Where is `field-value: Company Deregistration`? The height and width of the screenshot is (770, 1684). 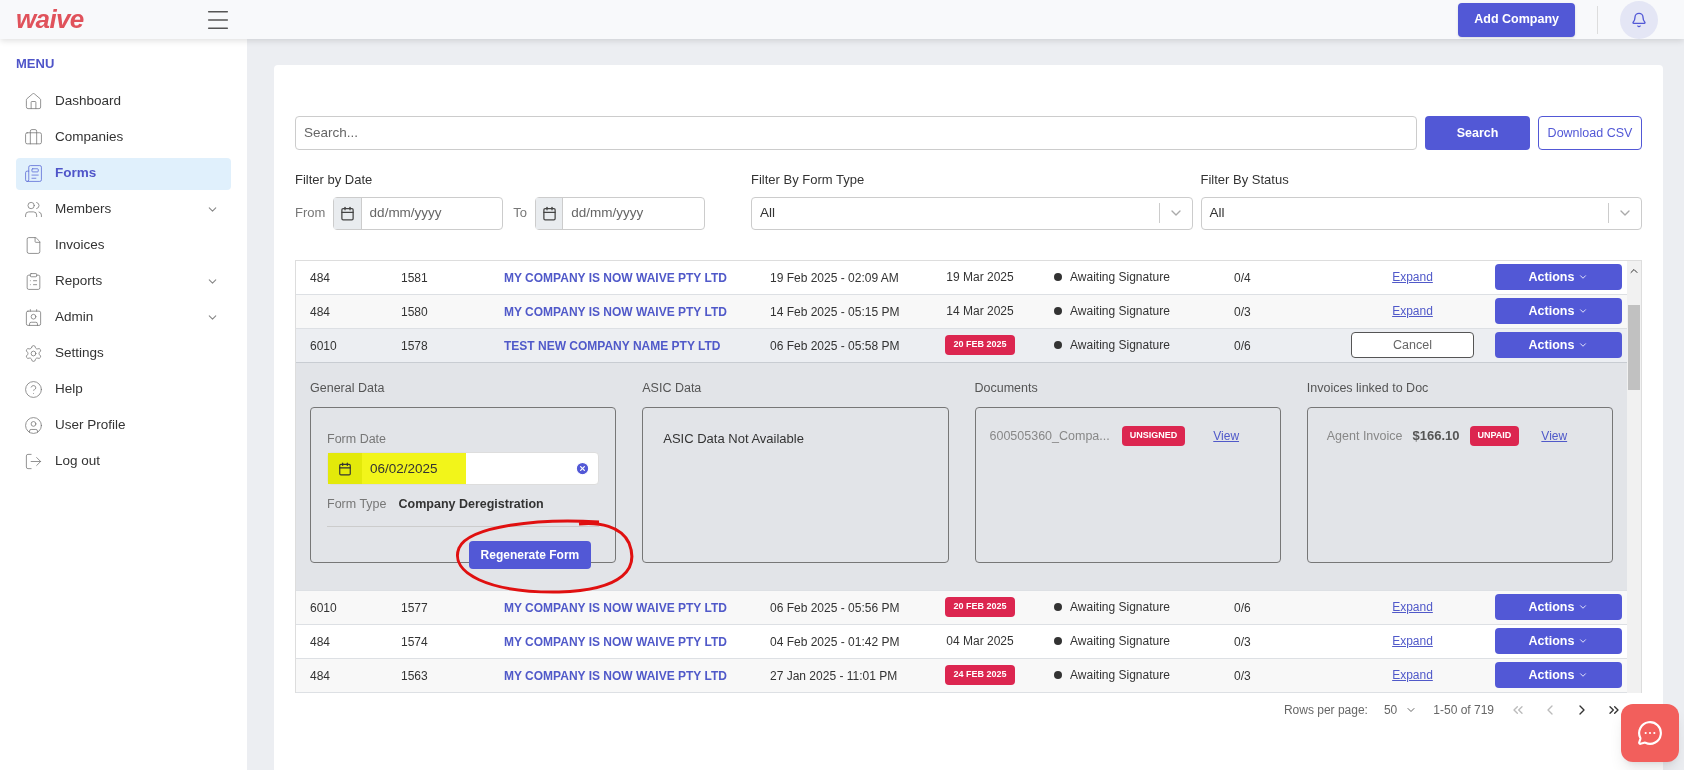
field-value: Company Deregistration is located at coordinates (471, 505).